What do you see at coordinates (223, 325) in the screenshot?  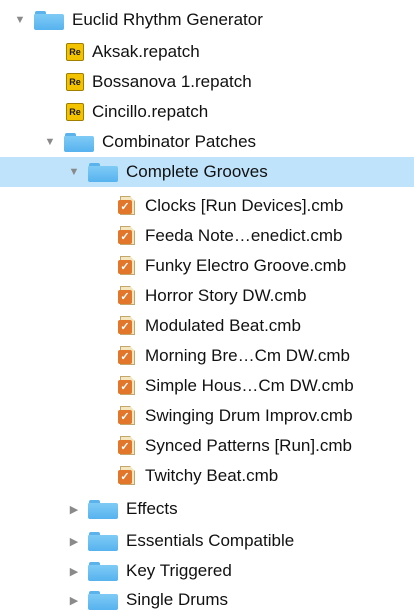 I see `tree-row-label: Modulated Beat.cmb` at bounding box center [223, 325].